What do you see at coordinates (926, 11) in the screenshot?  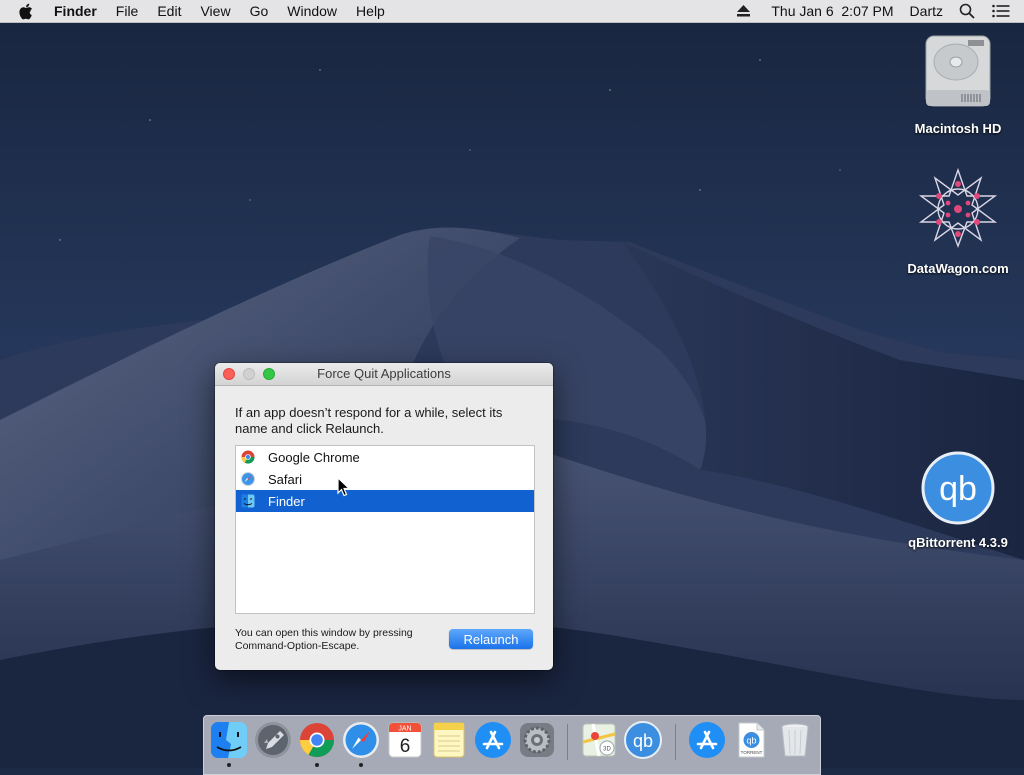 I see `menubar-user-name: Dartz` at bounding box center [926, 11].